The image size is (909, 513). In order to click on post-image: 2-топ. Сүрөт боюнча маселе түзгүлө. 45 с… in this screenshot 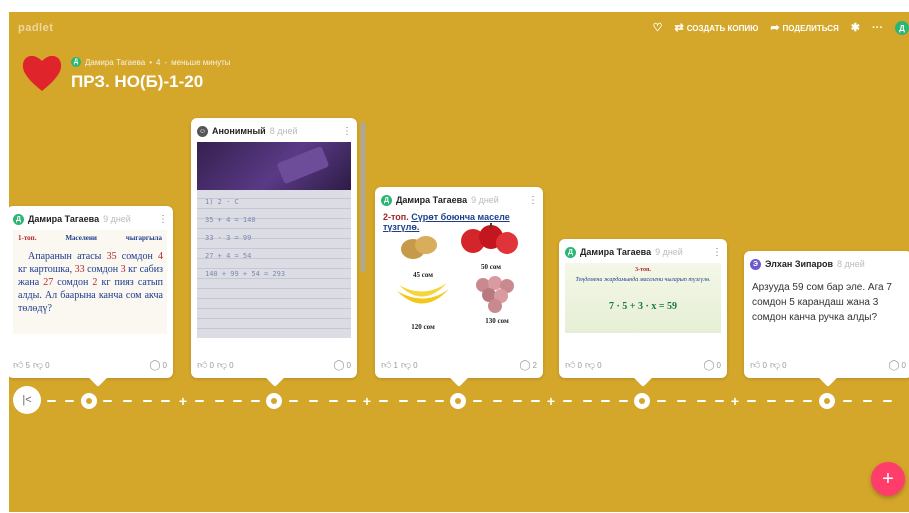, I will do `click(459, 272)`.